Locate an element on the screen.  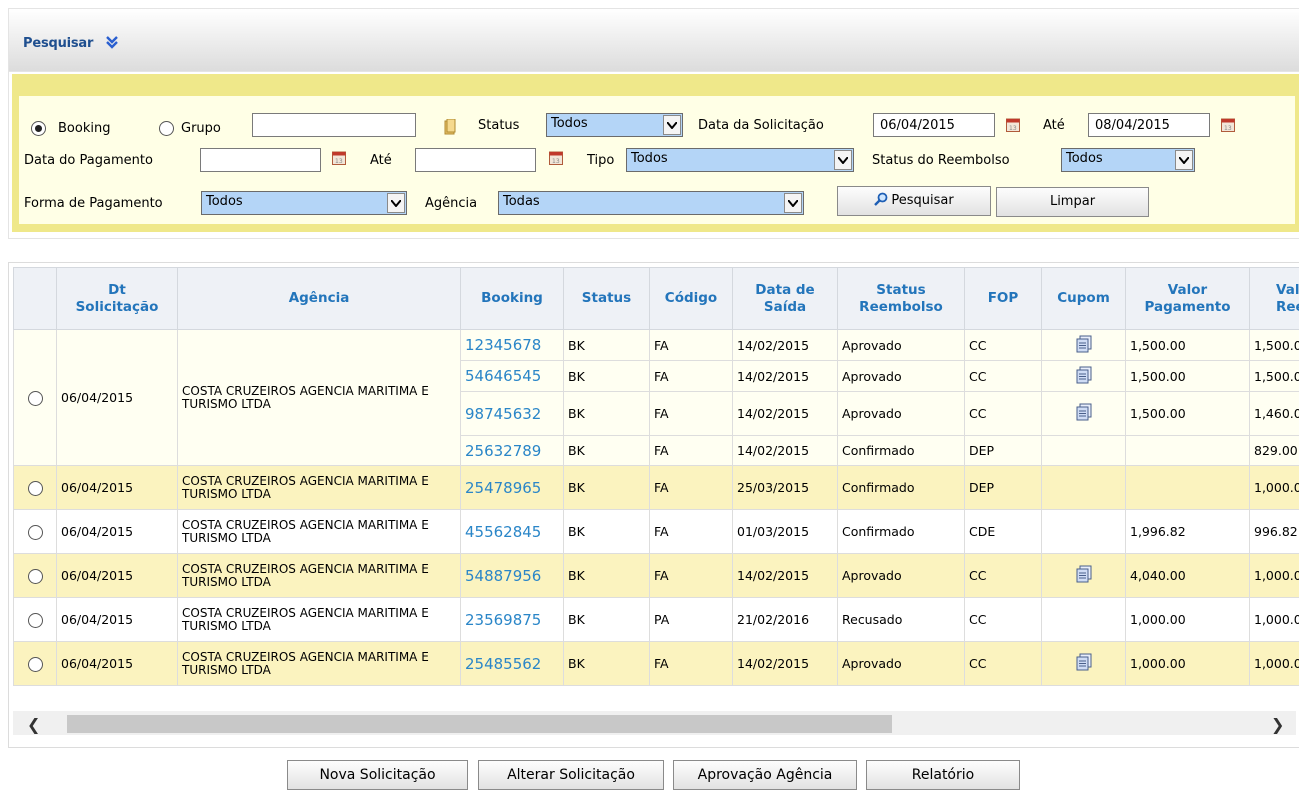
booking-link: 54887956 is located at coordinates (512, 576).